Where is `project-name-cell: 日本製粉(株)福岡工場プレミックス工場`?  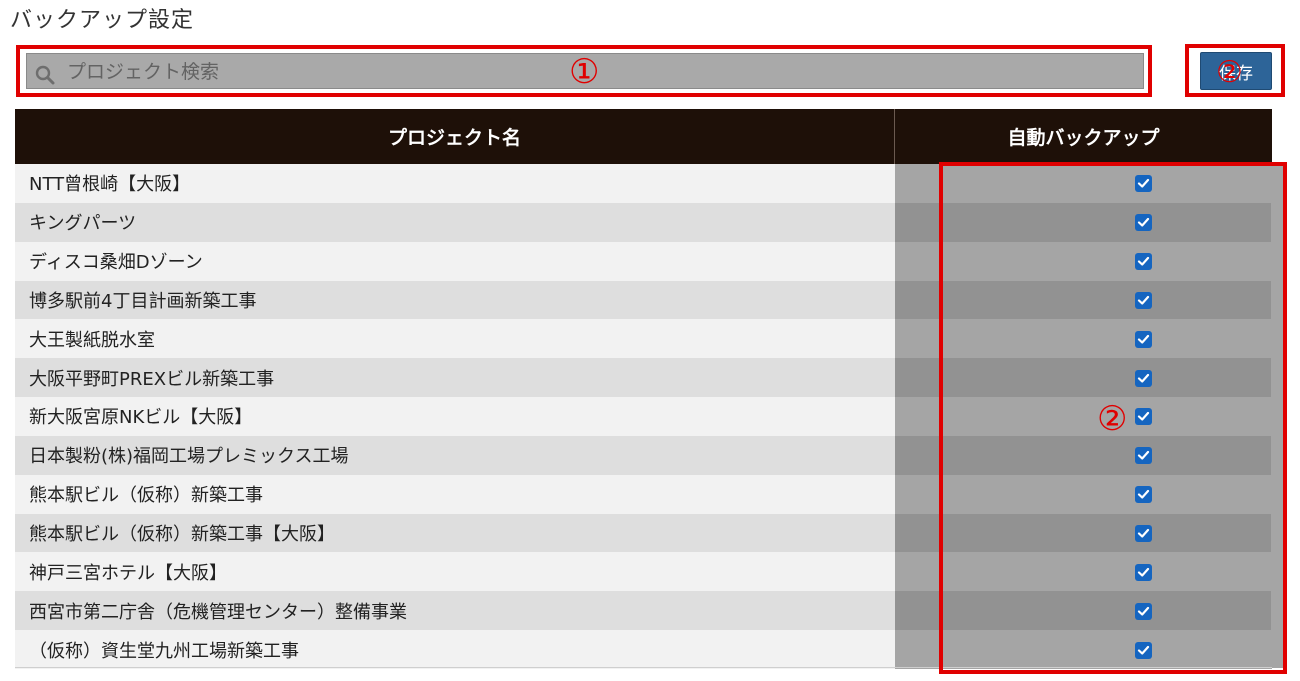 project-name-cell: 日本製粉(株)福岡工場プレミックス工場 is located at coordinates (455, 455).